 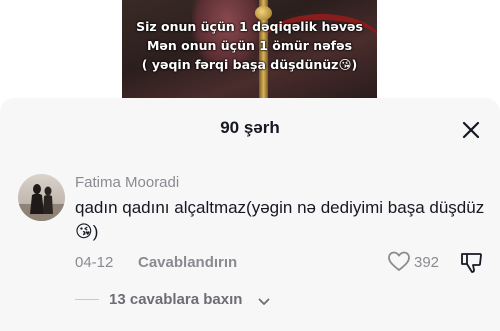 What do you see at coordinates (250, 127) in the screenshot?
I see `comments-count-title: 90 şərh` at bounding box center [250, 127].